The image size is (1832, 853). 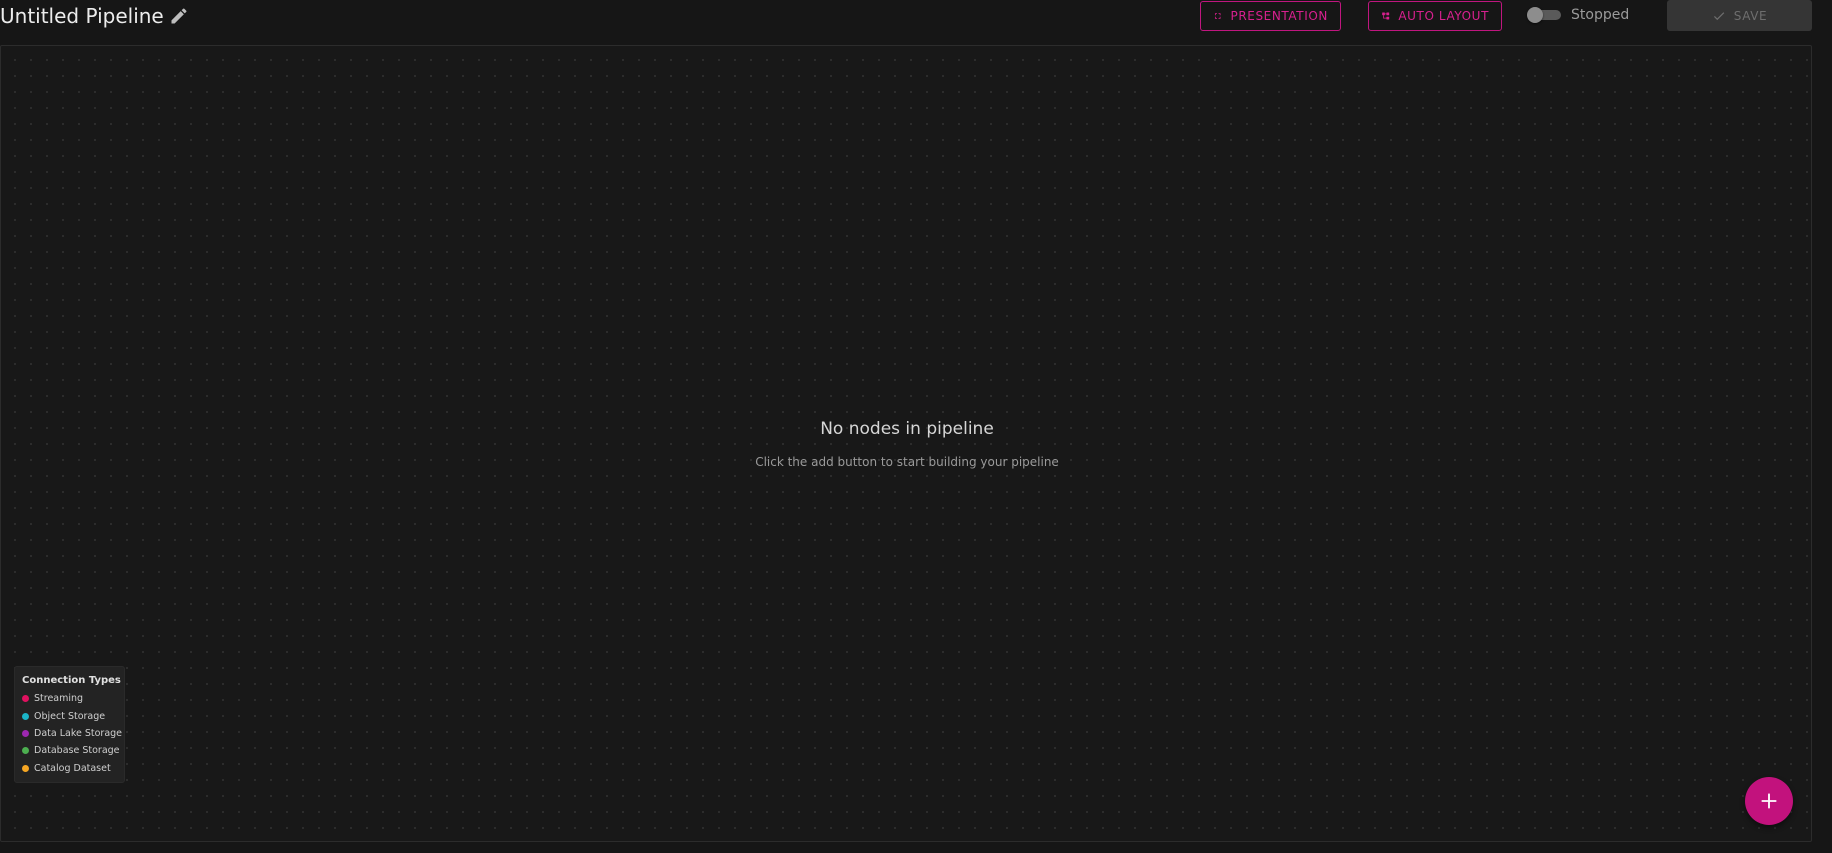 I want to click on legend-item-object-storage: Object Storage, so click(x=73, y=715).